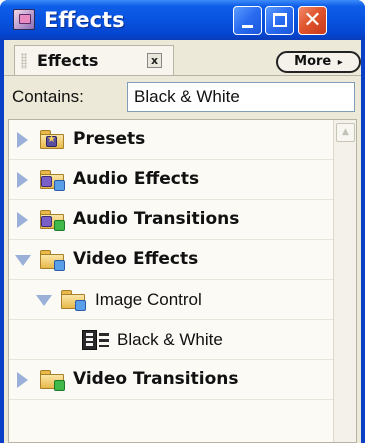 This screenshot has height=443, width=365. I want to click on audio-transitions-folder-icon, so click(52, 220).